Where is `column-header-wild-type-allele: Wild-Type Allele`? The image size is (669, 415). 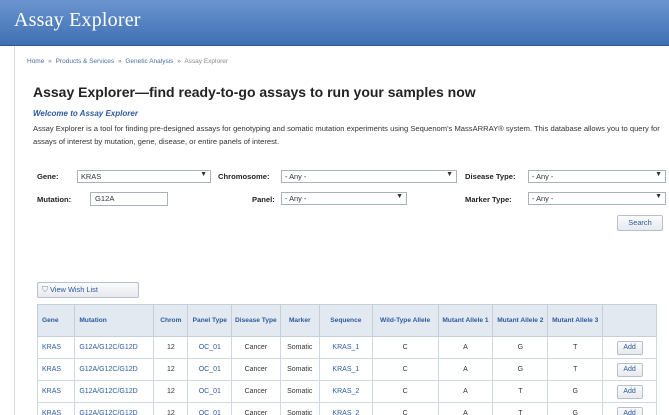 column-header-wild-type-allele: Wild-Type Allele is located at coordinates (405, 320).